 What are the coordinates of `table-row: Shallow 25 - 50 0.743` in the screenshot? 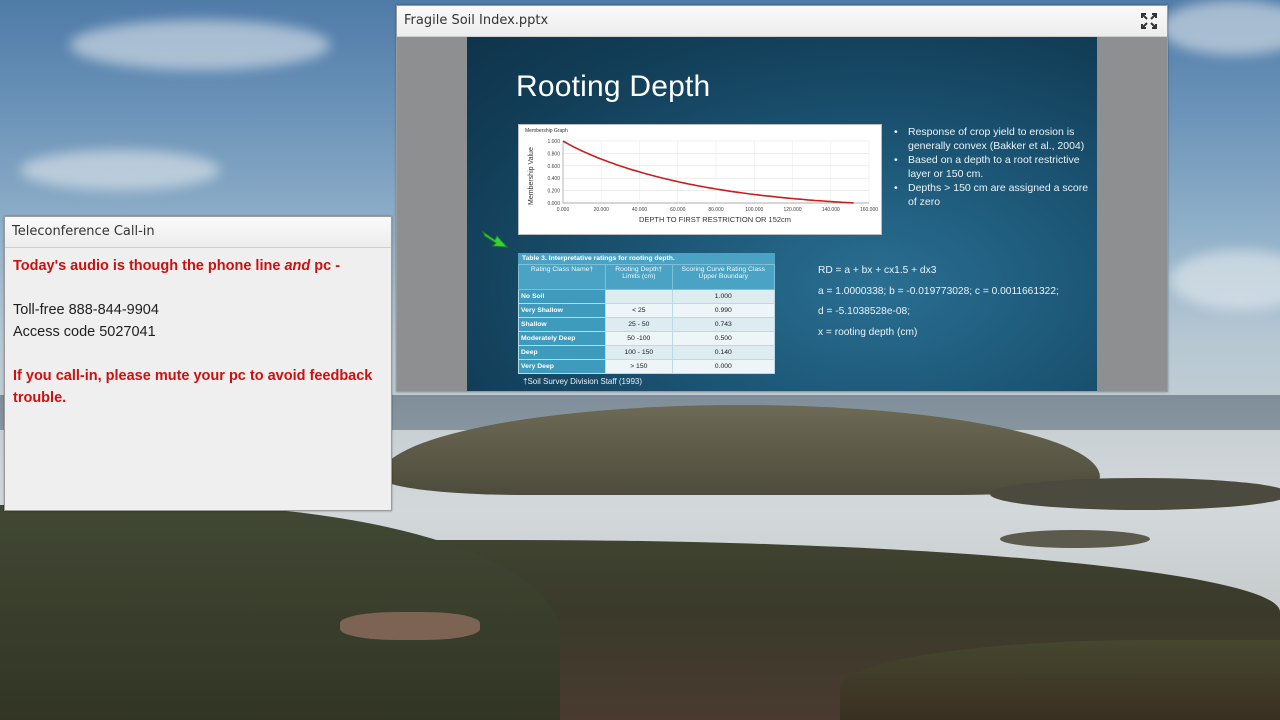 It's located at (646, 324).